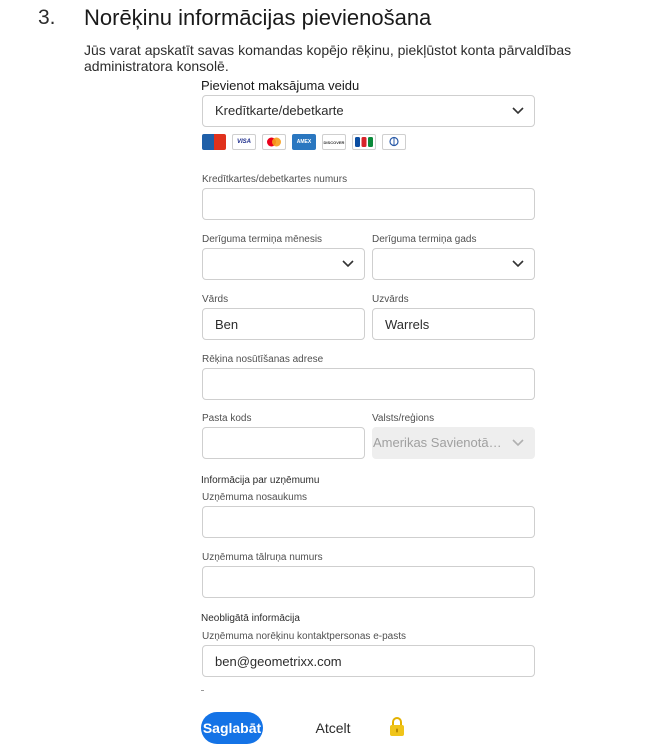 Image resolution: width=669 pixels, height=746 pixels. I want to click on jcb-card-icon, so click(364, 142).